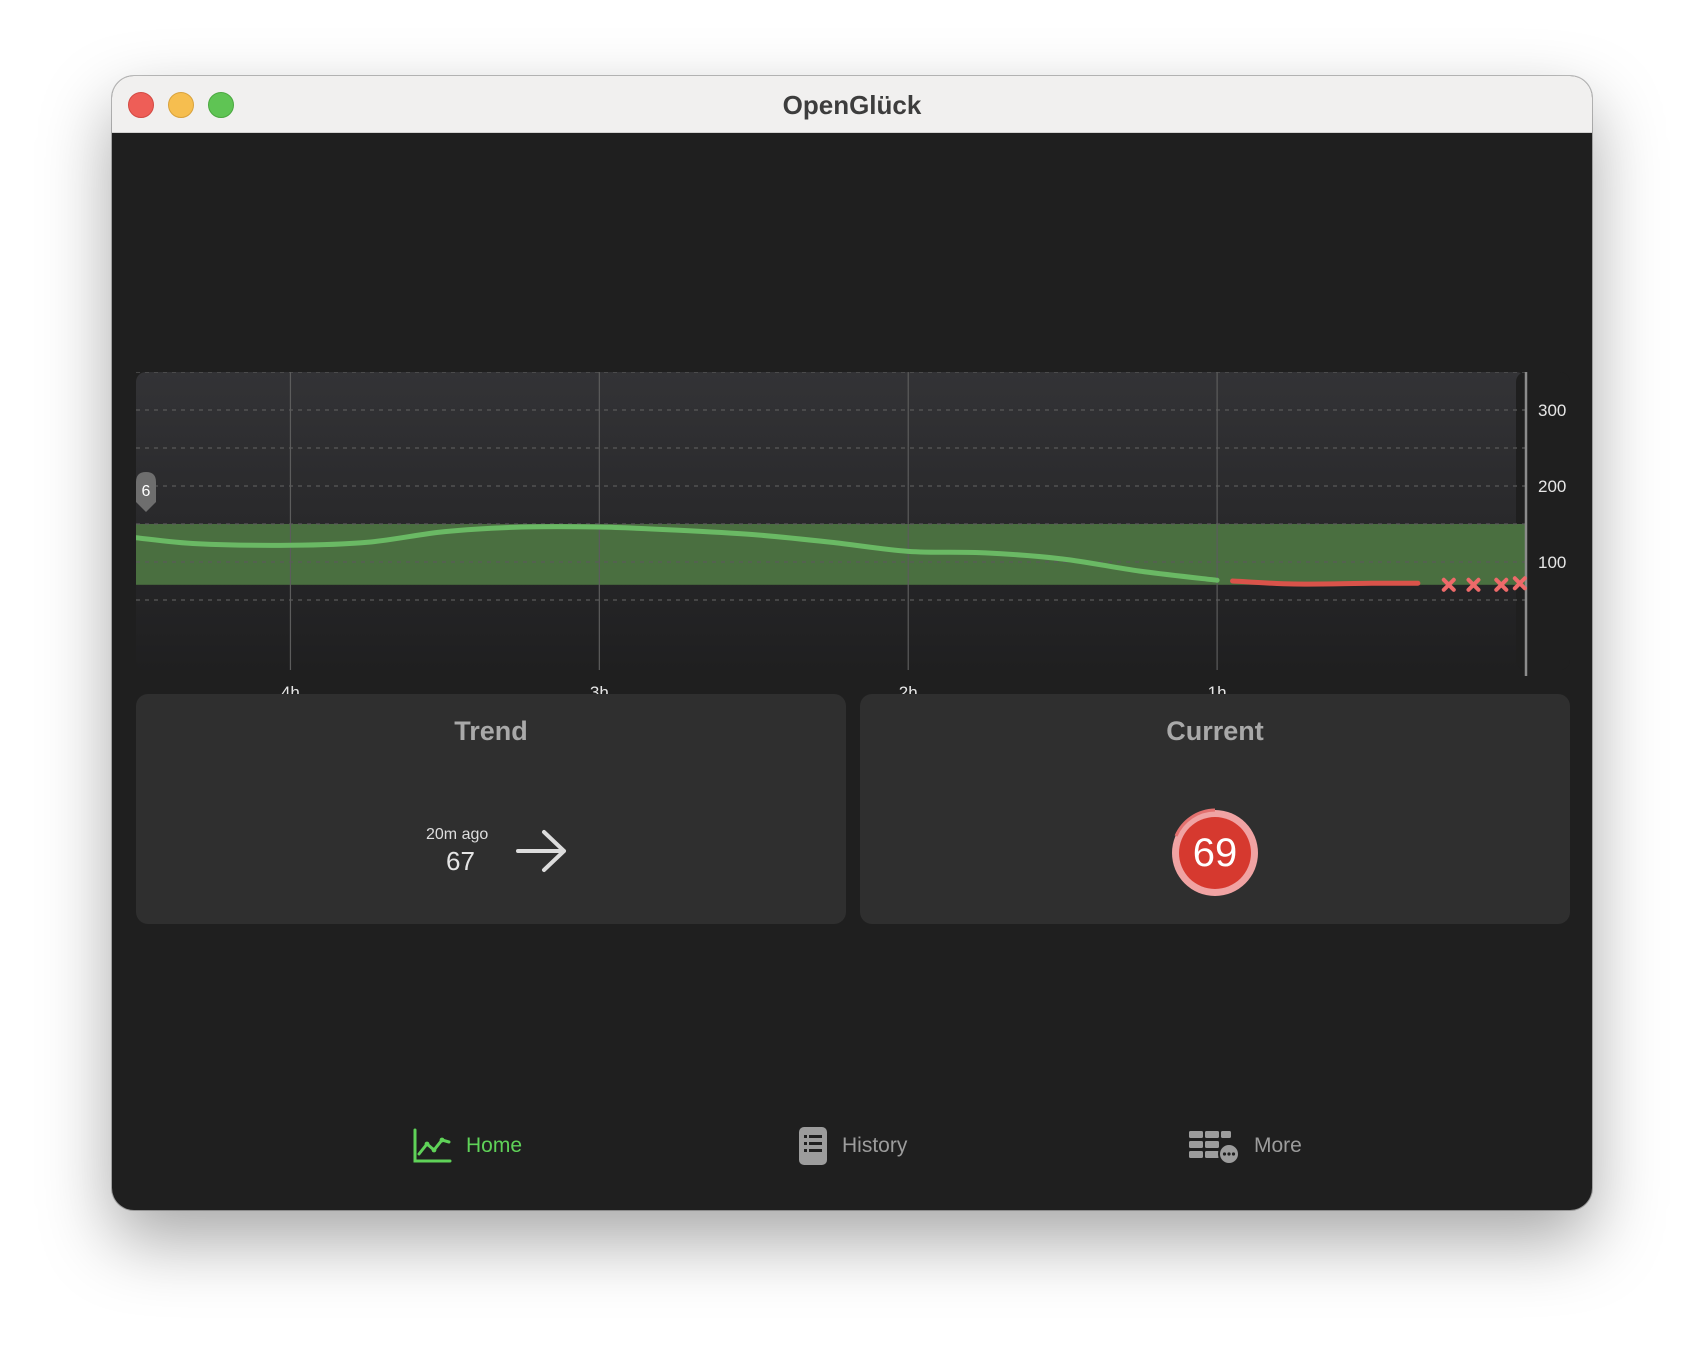 The width and height of the screenshot is (1704, 1358). Describe the element at coordinates (457, 834) in the screenshot. I see `trend-time-ago: 20m ago` at that location.